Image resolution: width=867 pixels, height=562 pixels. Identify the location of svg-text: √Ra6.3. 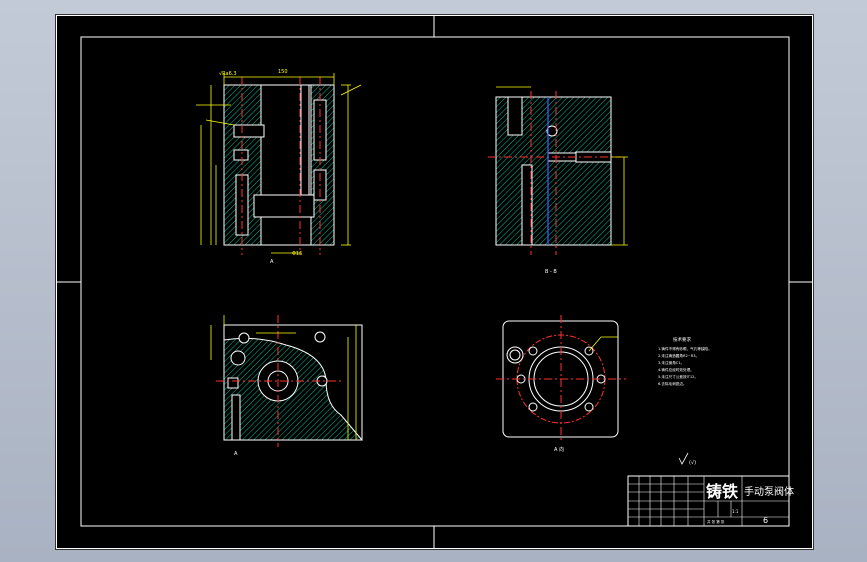
(228, 74).